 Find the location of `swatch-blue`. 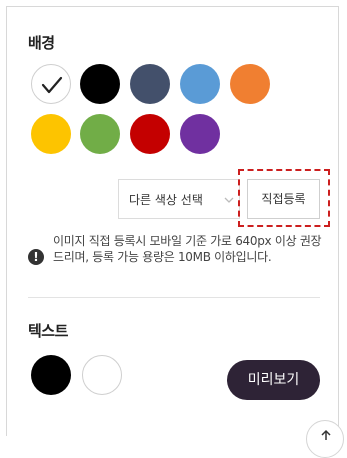

swatch-blue is located at coordinates (200, 84).